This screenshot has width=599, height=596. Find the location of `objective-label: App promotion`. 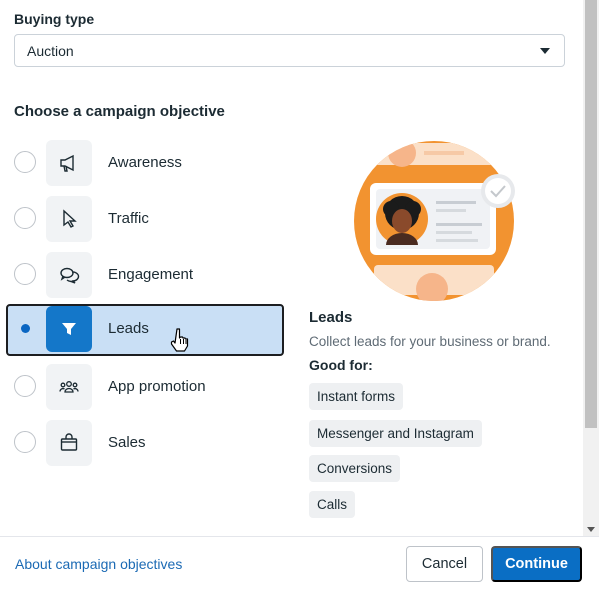

objective-label: App promotion is located at coordinates (157, 386).